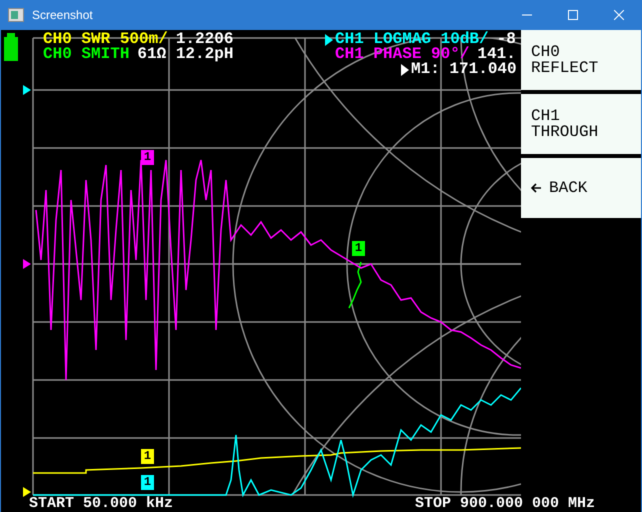 The height and width of the screenshot is (512, 642). Describe the element at coordinates (496, 54) in the screenshot. I see `trace-value: 141.` at that location.